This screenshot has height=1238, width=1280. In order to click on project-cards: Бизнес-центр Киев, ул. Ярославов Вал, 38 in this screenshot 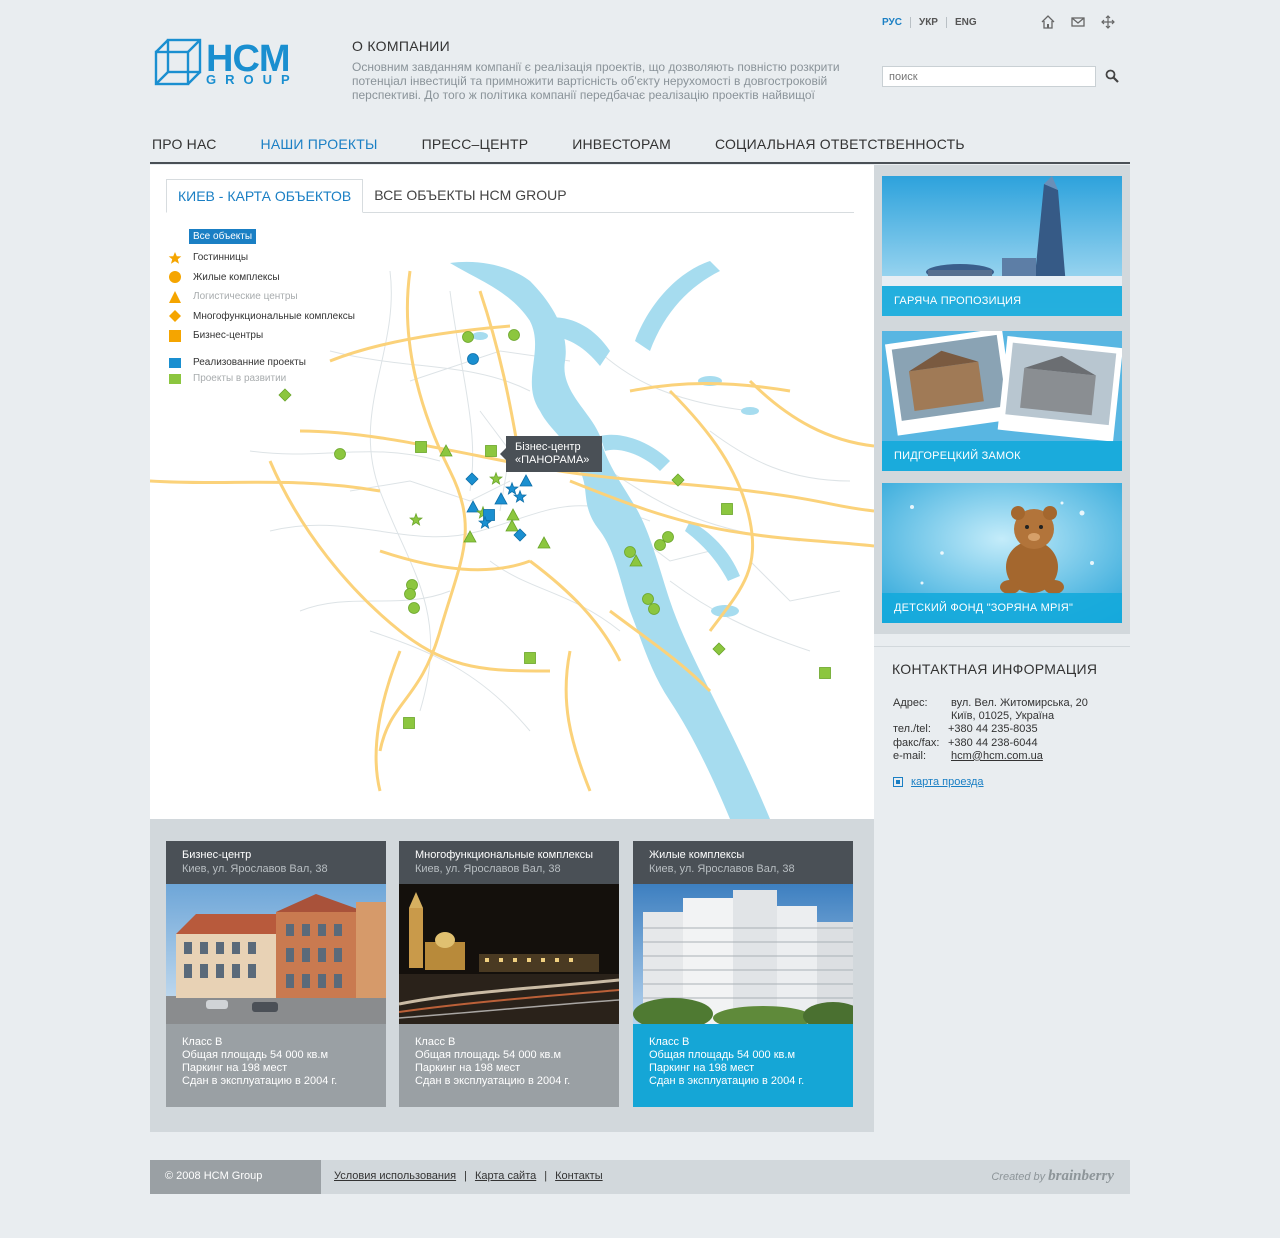, I will do `click(512, 975)`.